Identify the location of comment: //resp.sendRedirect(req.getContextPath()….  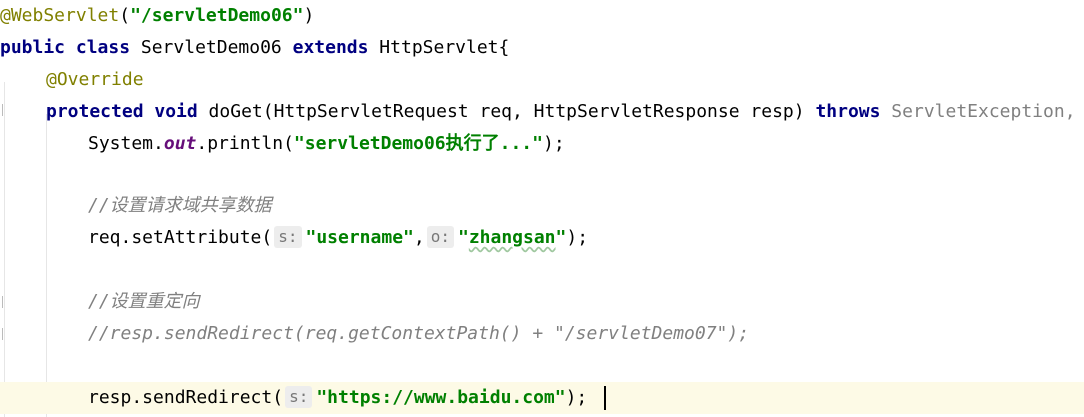
(419, 333).